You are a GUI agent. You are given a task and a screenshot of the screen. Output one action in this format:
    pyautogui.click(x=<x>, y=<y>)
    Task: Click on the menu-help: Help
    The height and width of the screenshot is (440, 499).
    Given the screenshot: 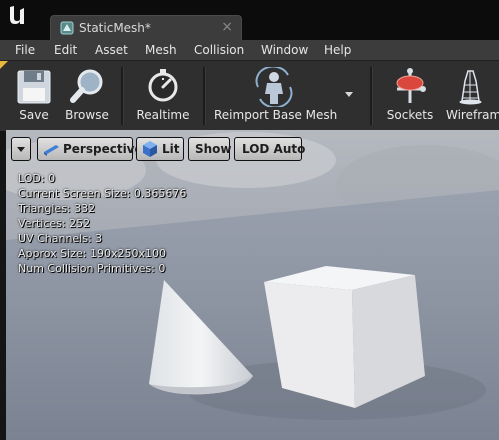 What is the action you would take?
    pyautogui.click(x=337, y=50)
    